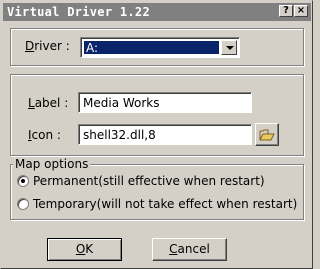 Image resolution: width=320 pixels, height=269 pixels. I want to click on folder-open-icon, so click(267, 135).